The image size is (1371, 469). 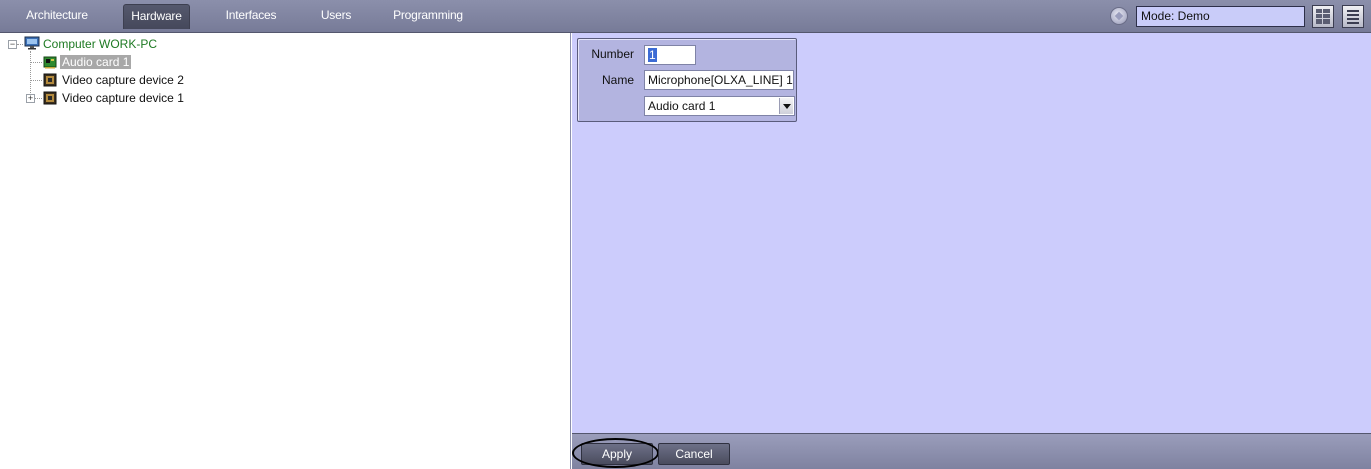 I want to click on menu-button, so click(x=1353, y=16).